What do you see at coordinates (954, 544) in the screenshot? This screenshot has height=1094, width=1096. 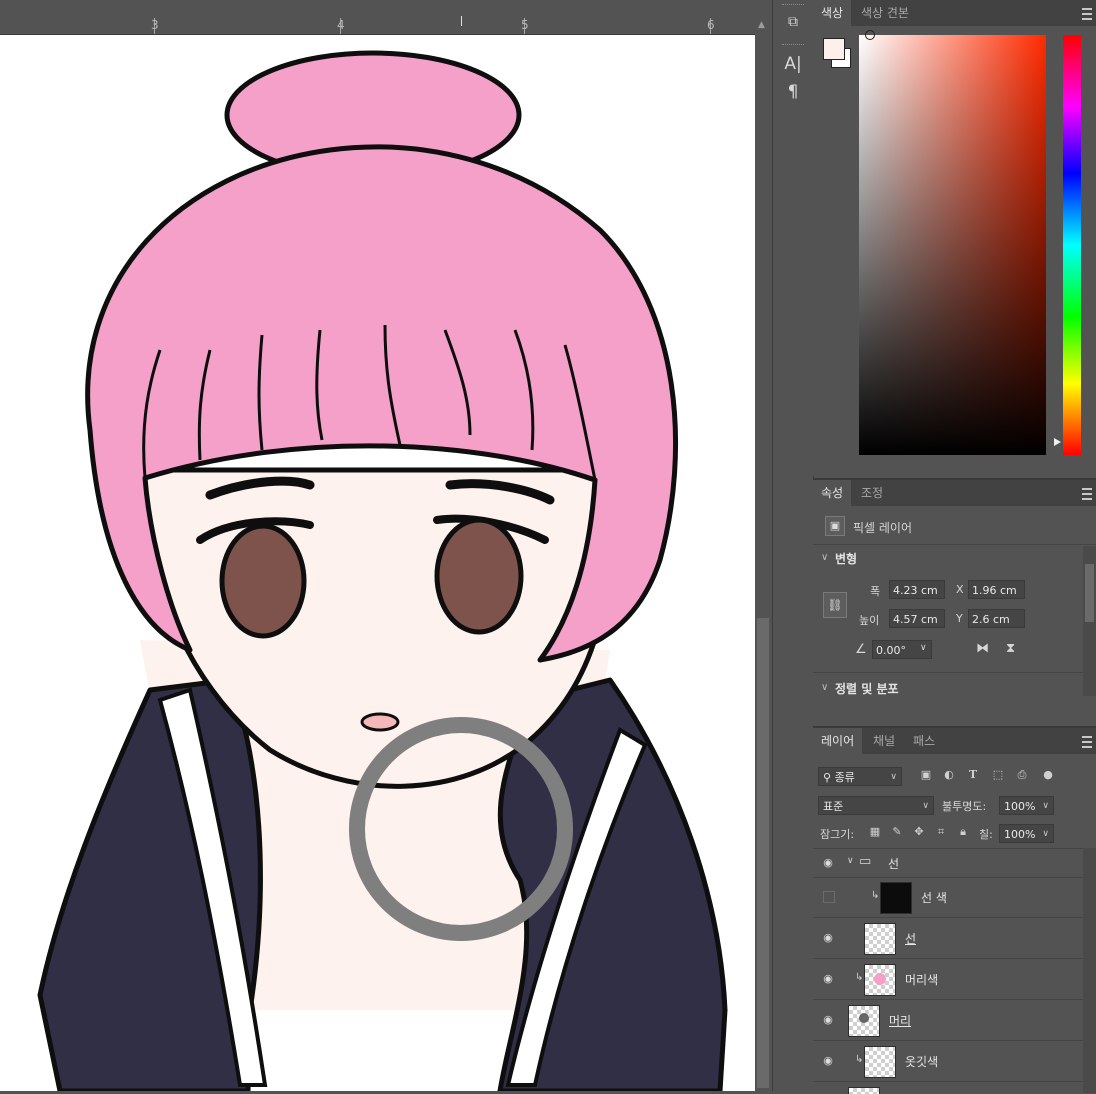 I see `divider` at bounding box center [954, 544].